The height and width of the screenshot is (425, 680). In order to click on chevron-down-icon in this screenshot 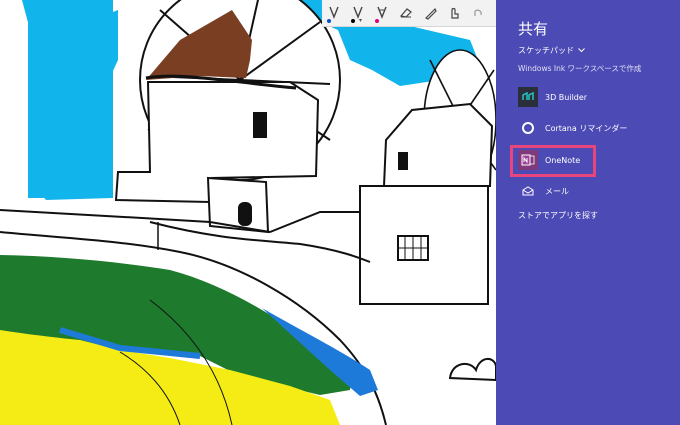, I will do `click(581, 50)`.